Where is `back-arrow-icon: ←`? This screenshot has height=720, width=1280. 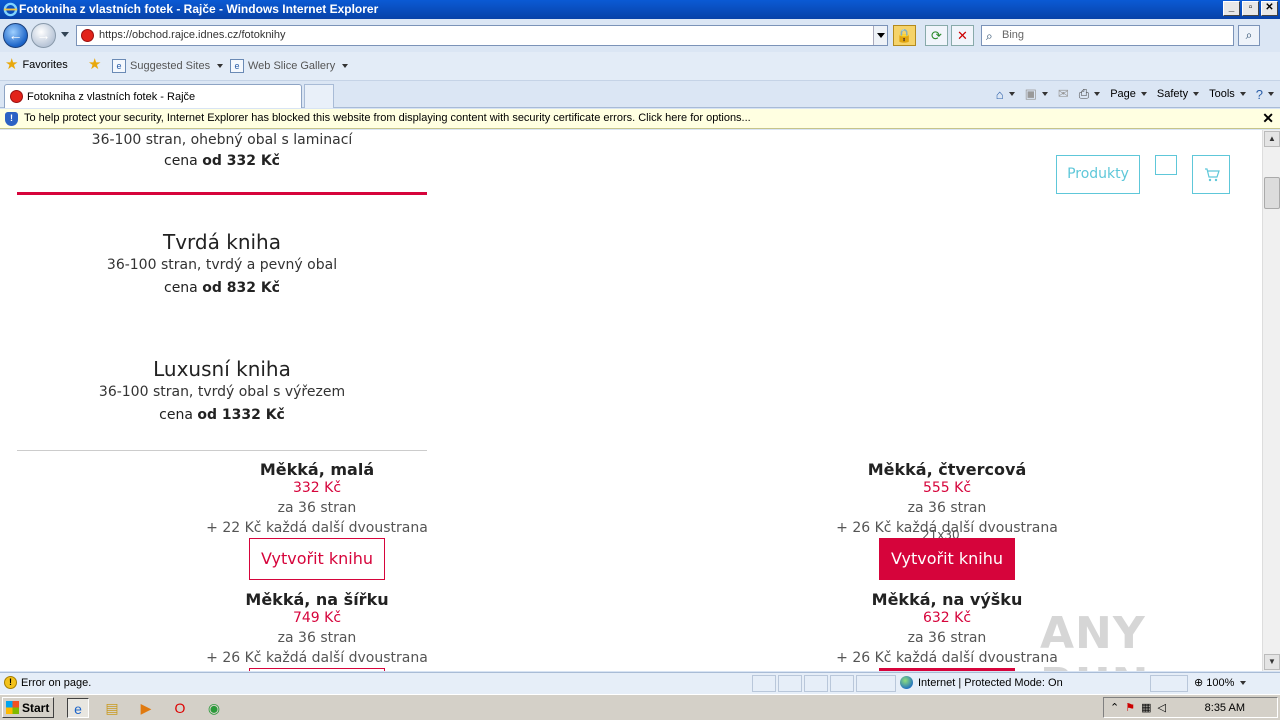
back-arrow-icon: ← is located at coordinates (15, 35).